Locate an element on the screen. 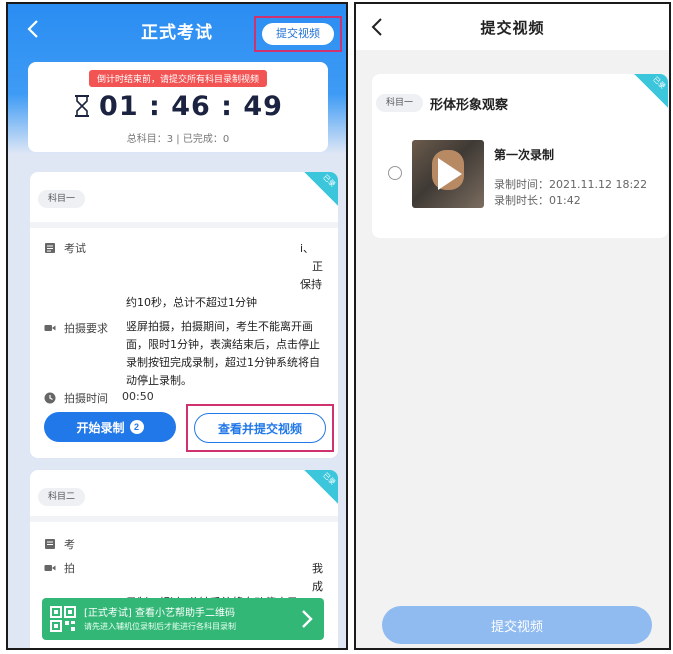 The width and height of the screenshot is (673, 654). text-fragment: 我 is located at coordinates (317, 568).